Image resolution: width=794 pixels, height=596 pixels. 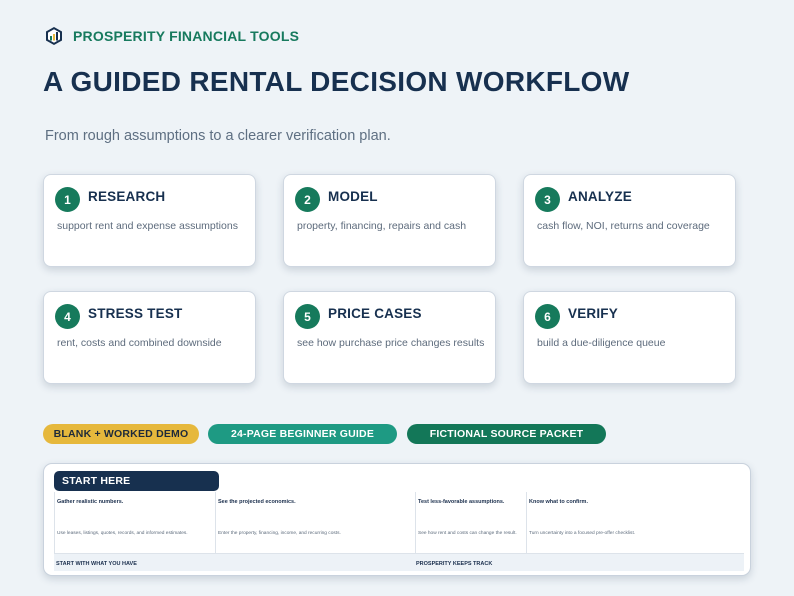 What do you see at coordinates (135, 313) in the screenshot?
I see `step-title: STRESS TEST` at bounding box center [135, 313].